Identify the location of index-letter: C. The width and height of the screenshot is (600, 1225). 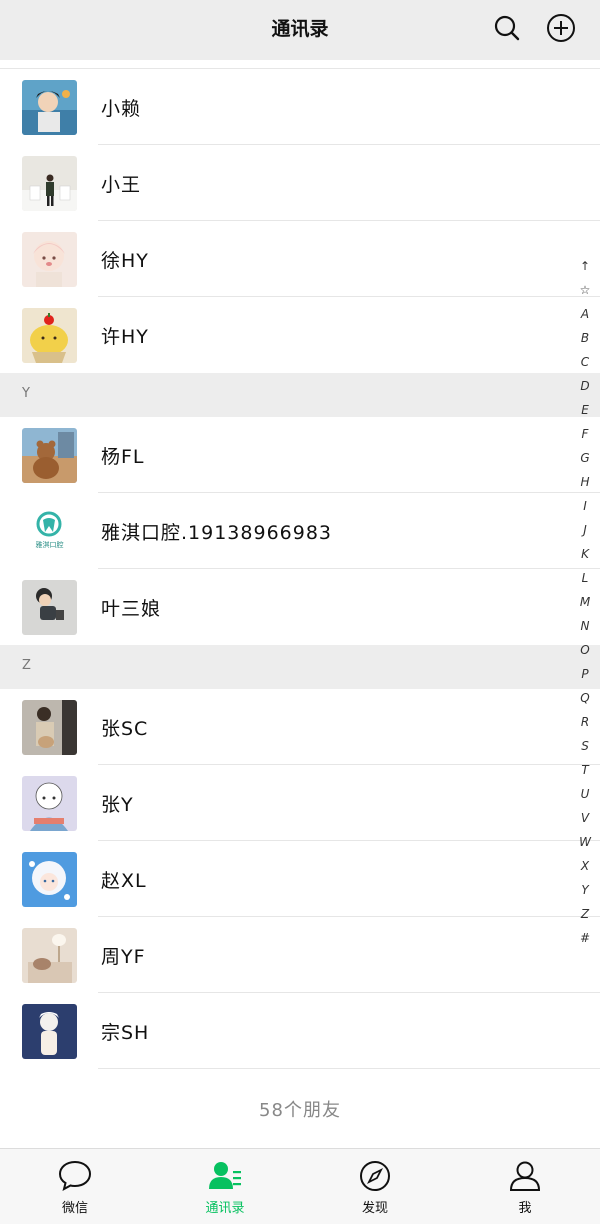
(585, 362).